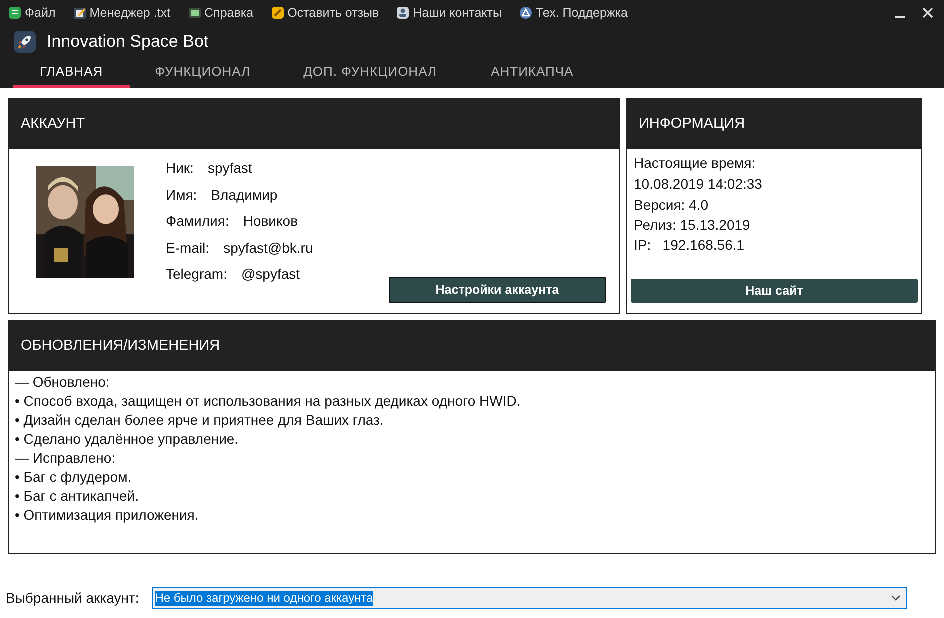 The height and width of the screenshot is (618, 944). Describe the element at coordinates (200, 420) in the screenshot. I see `changelog-line: • Дизайн сделан более ярче и приятнее для Ваших глаз.` at that location.